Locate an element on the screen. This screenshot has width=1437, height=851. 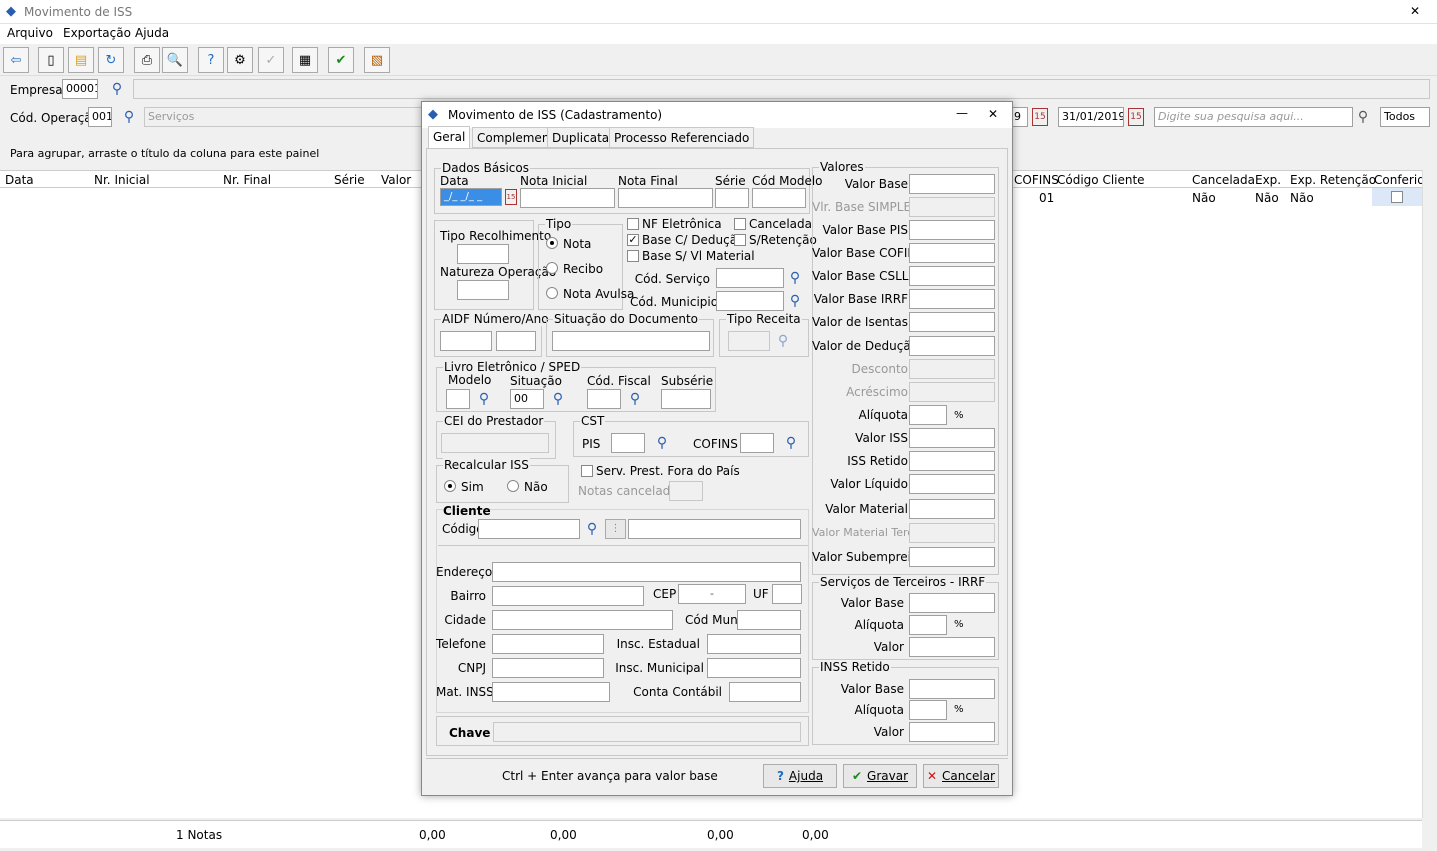
cod-servico-input is located at coordinates (750, 278).